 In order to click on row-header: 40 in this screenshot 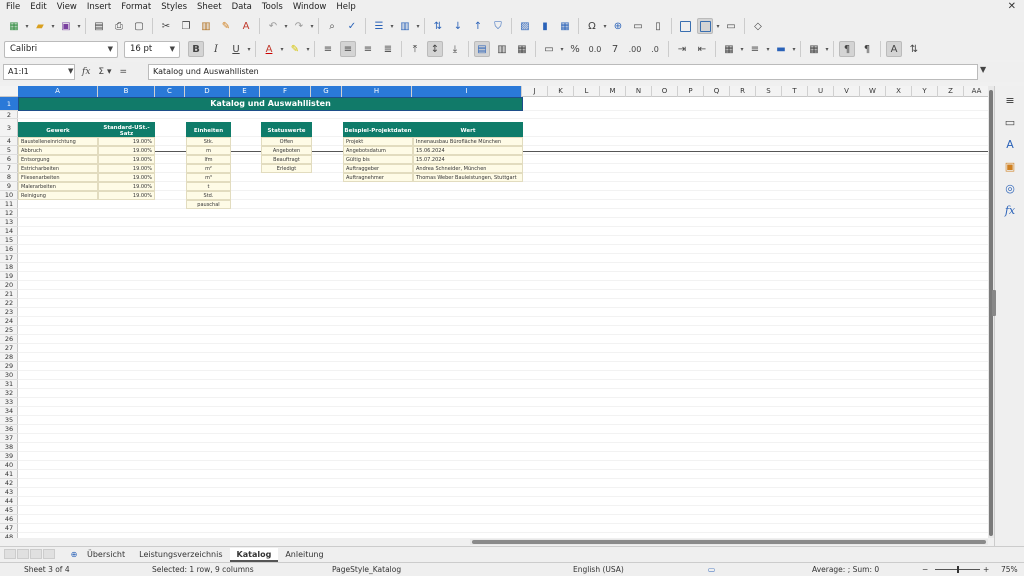, I will do `click(9, 465)`.